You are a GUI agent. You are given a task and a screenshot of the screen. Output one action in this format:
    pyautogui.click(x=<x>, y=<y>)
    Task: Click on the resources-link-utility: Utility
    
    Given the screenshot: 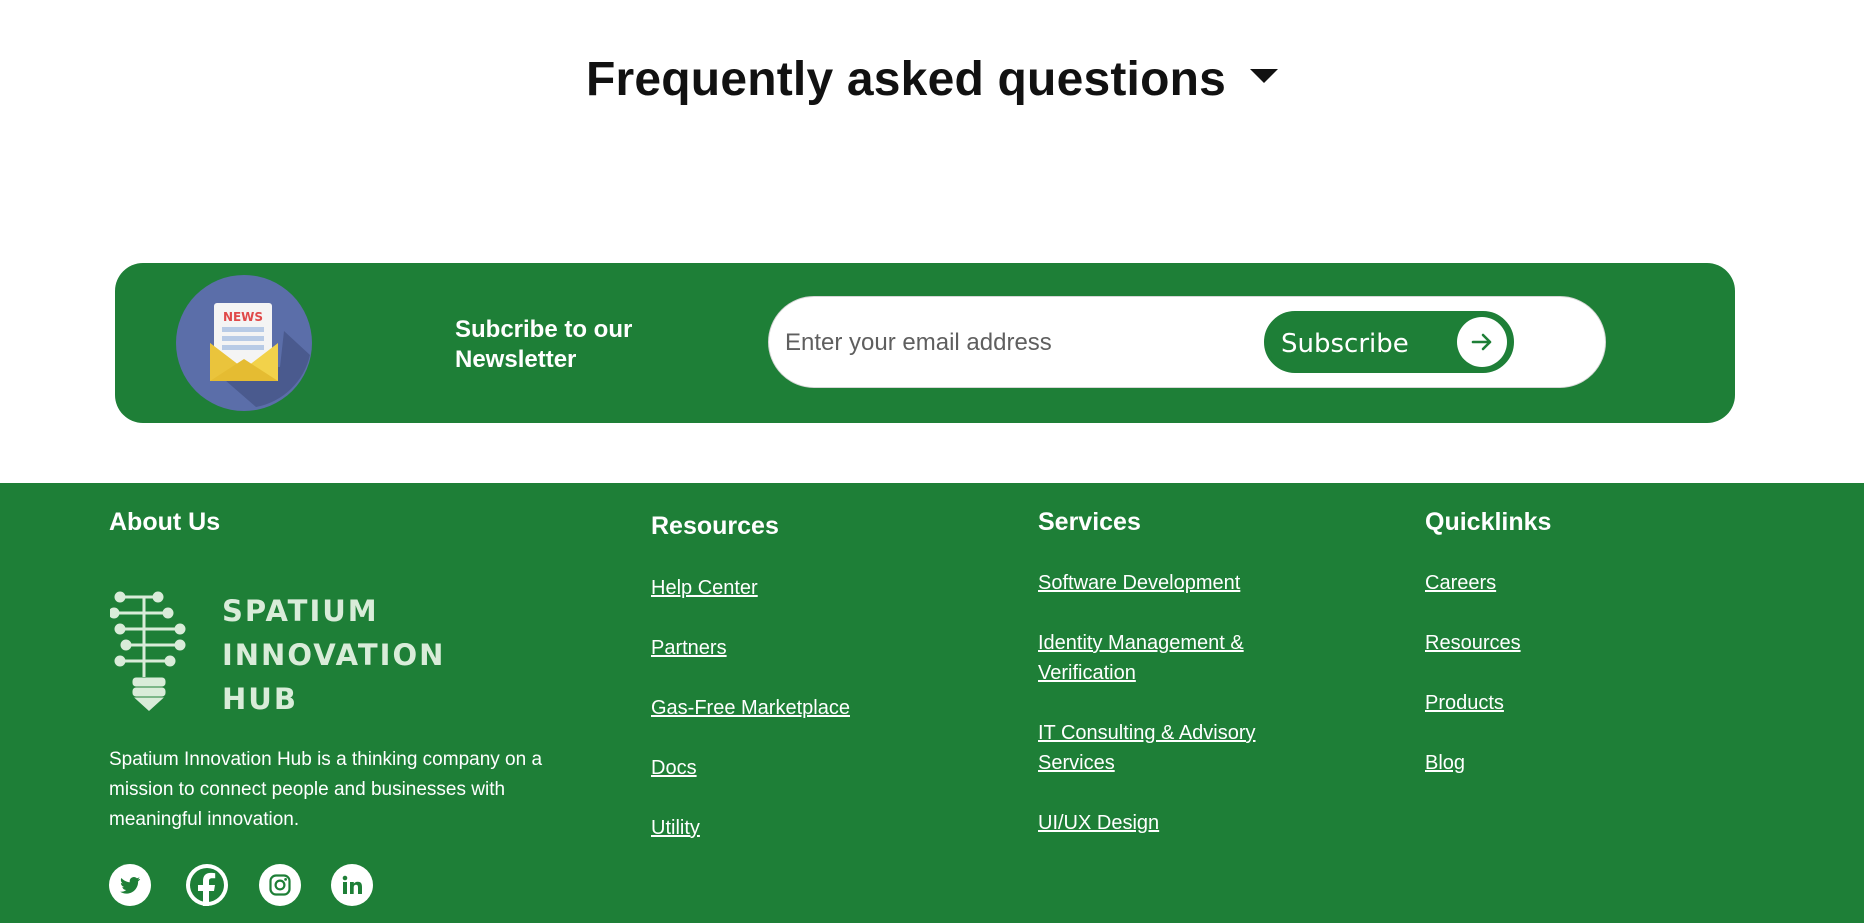 What is the action you would take?
    pyautogui.click(x=675, y=828)
    